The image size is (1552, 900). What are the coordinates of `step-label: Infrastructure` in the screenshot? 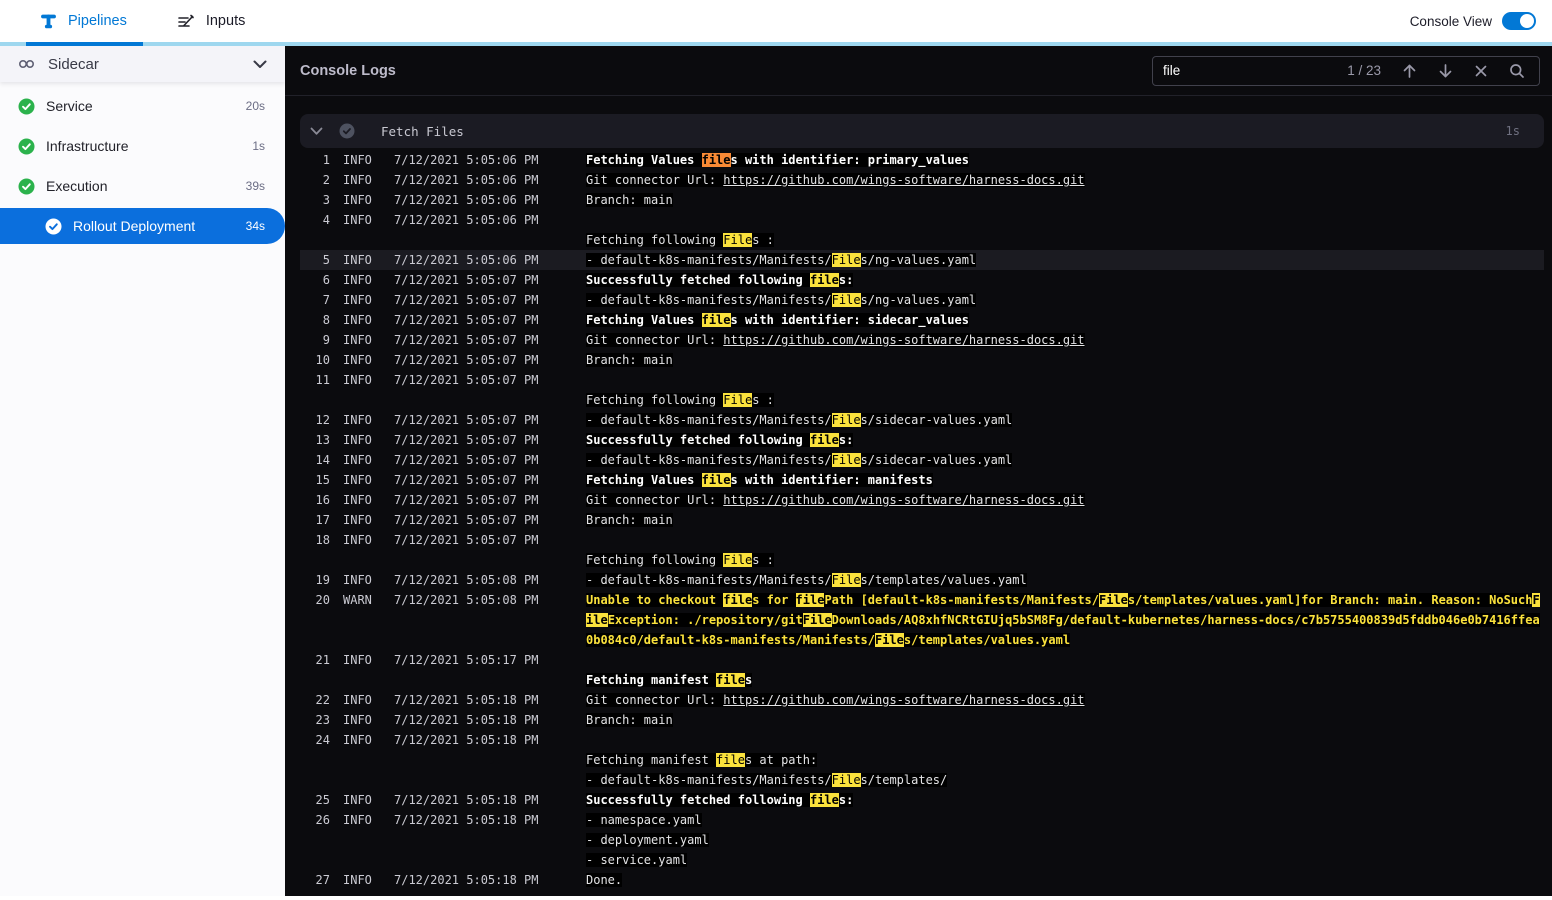 It's located at (87, 146).